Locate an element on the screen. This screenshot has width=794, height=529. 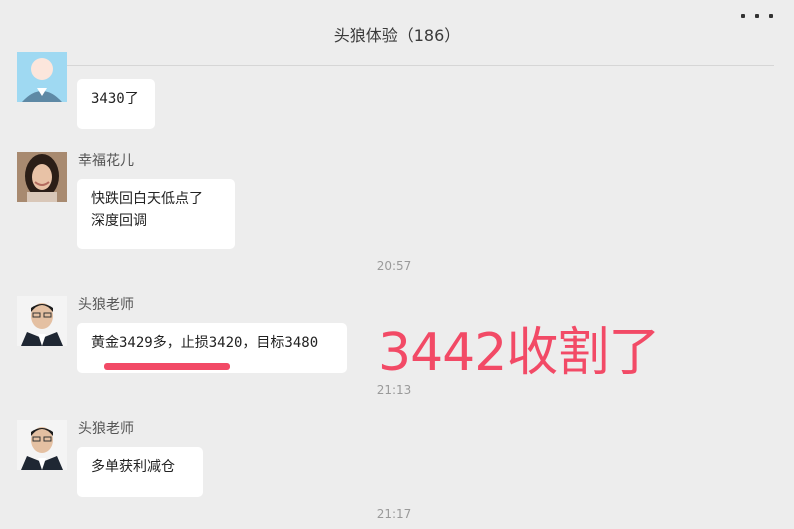
sender-name: 幸福花儿 is located at coordinates (106, 161).